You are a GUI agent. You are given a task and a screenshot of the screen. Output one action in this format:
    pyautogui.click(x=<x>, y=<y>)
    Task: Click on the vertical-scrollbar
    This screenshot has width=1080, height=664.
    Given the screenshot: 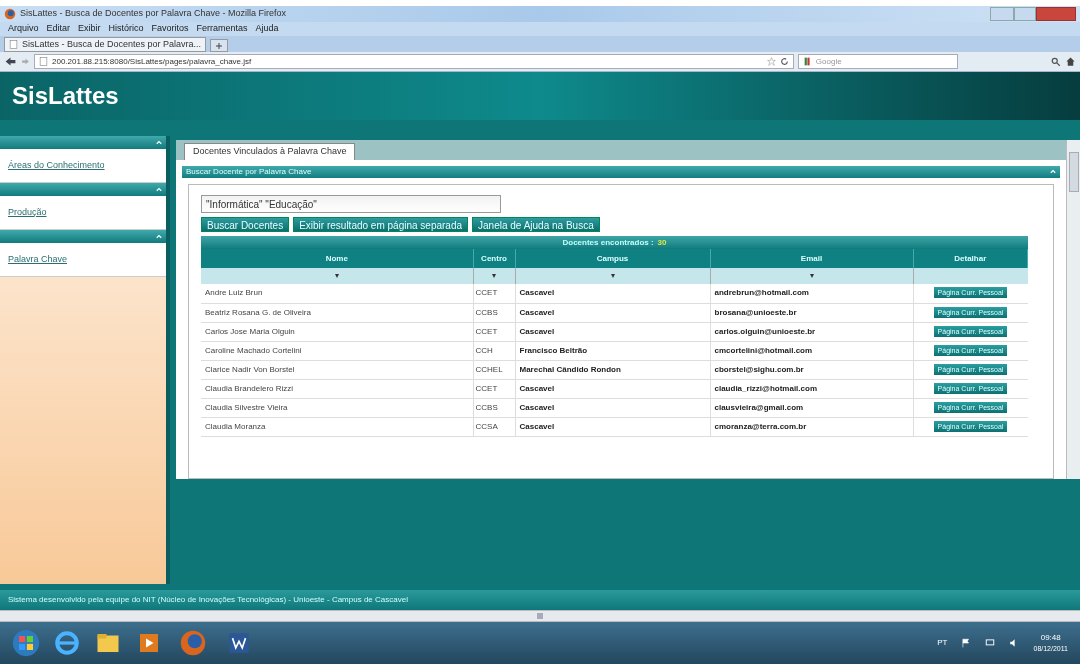 What is the action you would take?
    pyautogui.click(x=1073, y=309)
    